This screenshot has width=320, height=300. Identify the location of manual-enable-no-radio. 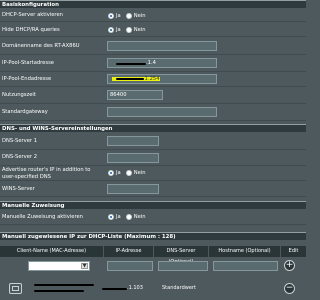
(128, 217).